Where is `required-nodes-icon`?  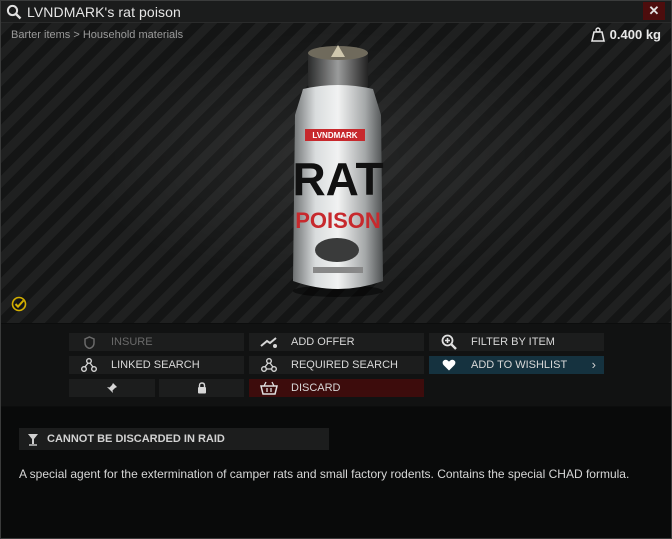
required-nodes-icon is located at coordinates (269, 365).